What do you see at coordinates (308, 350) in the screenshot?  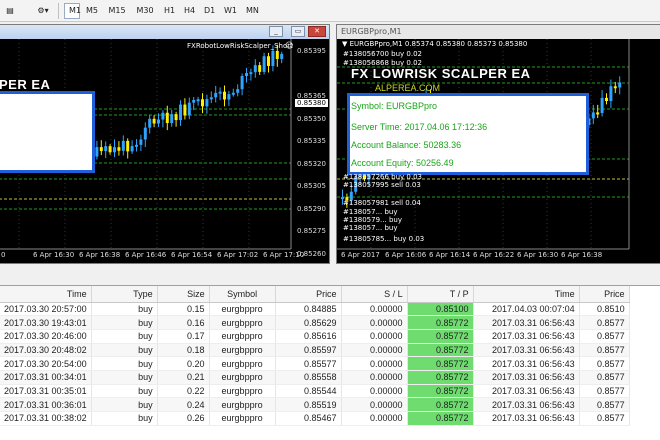 I see `table-cell: 0.85597` at bounding box center [308, 350].